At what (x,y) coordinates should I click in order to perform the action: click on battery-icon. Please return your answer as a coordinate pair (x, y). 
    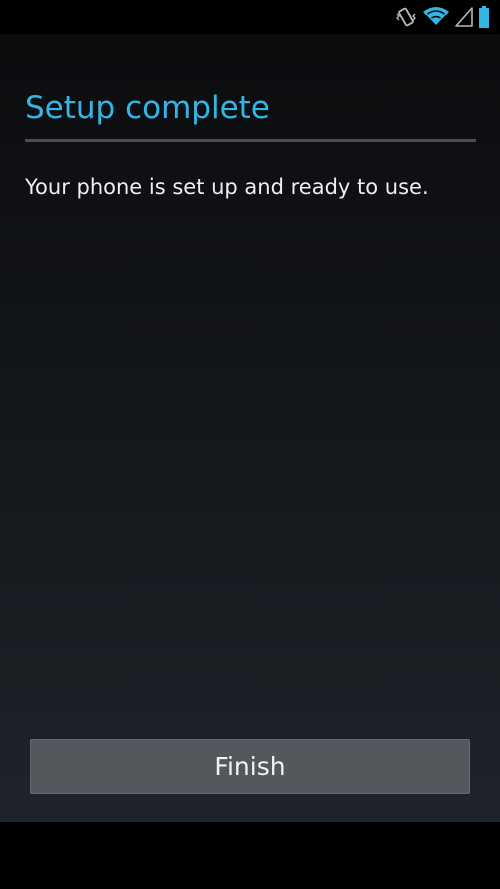
    Looking at the image, I should click on (484, 17).